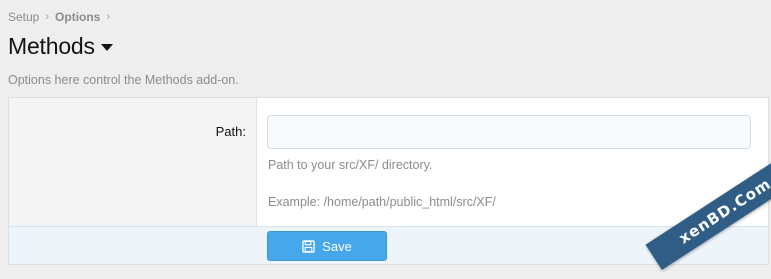  What do you see at coordinates (77, 17) in the screenshot?
I see `breadcrumb-item-options: Options` at bounding box center [77, 17].